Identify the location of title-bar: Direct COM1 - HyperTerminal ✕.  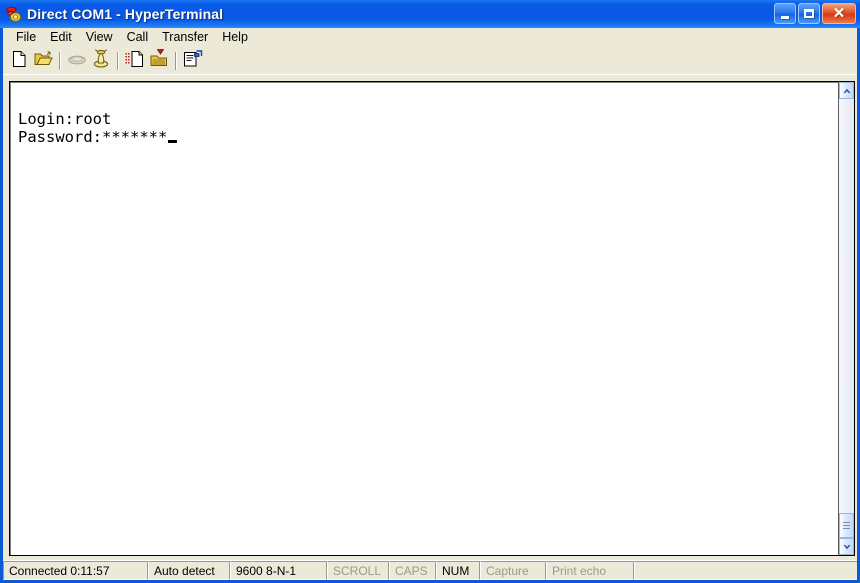
(430, 14).